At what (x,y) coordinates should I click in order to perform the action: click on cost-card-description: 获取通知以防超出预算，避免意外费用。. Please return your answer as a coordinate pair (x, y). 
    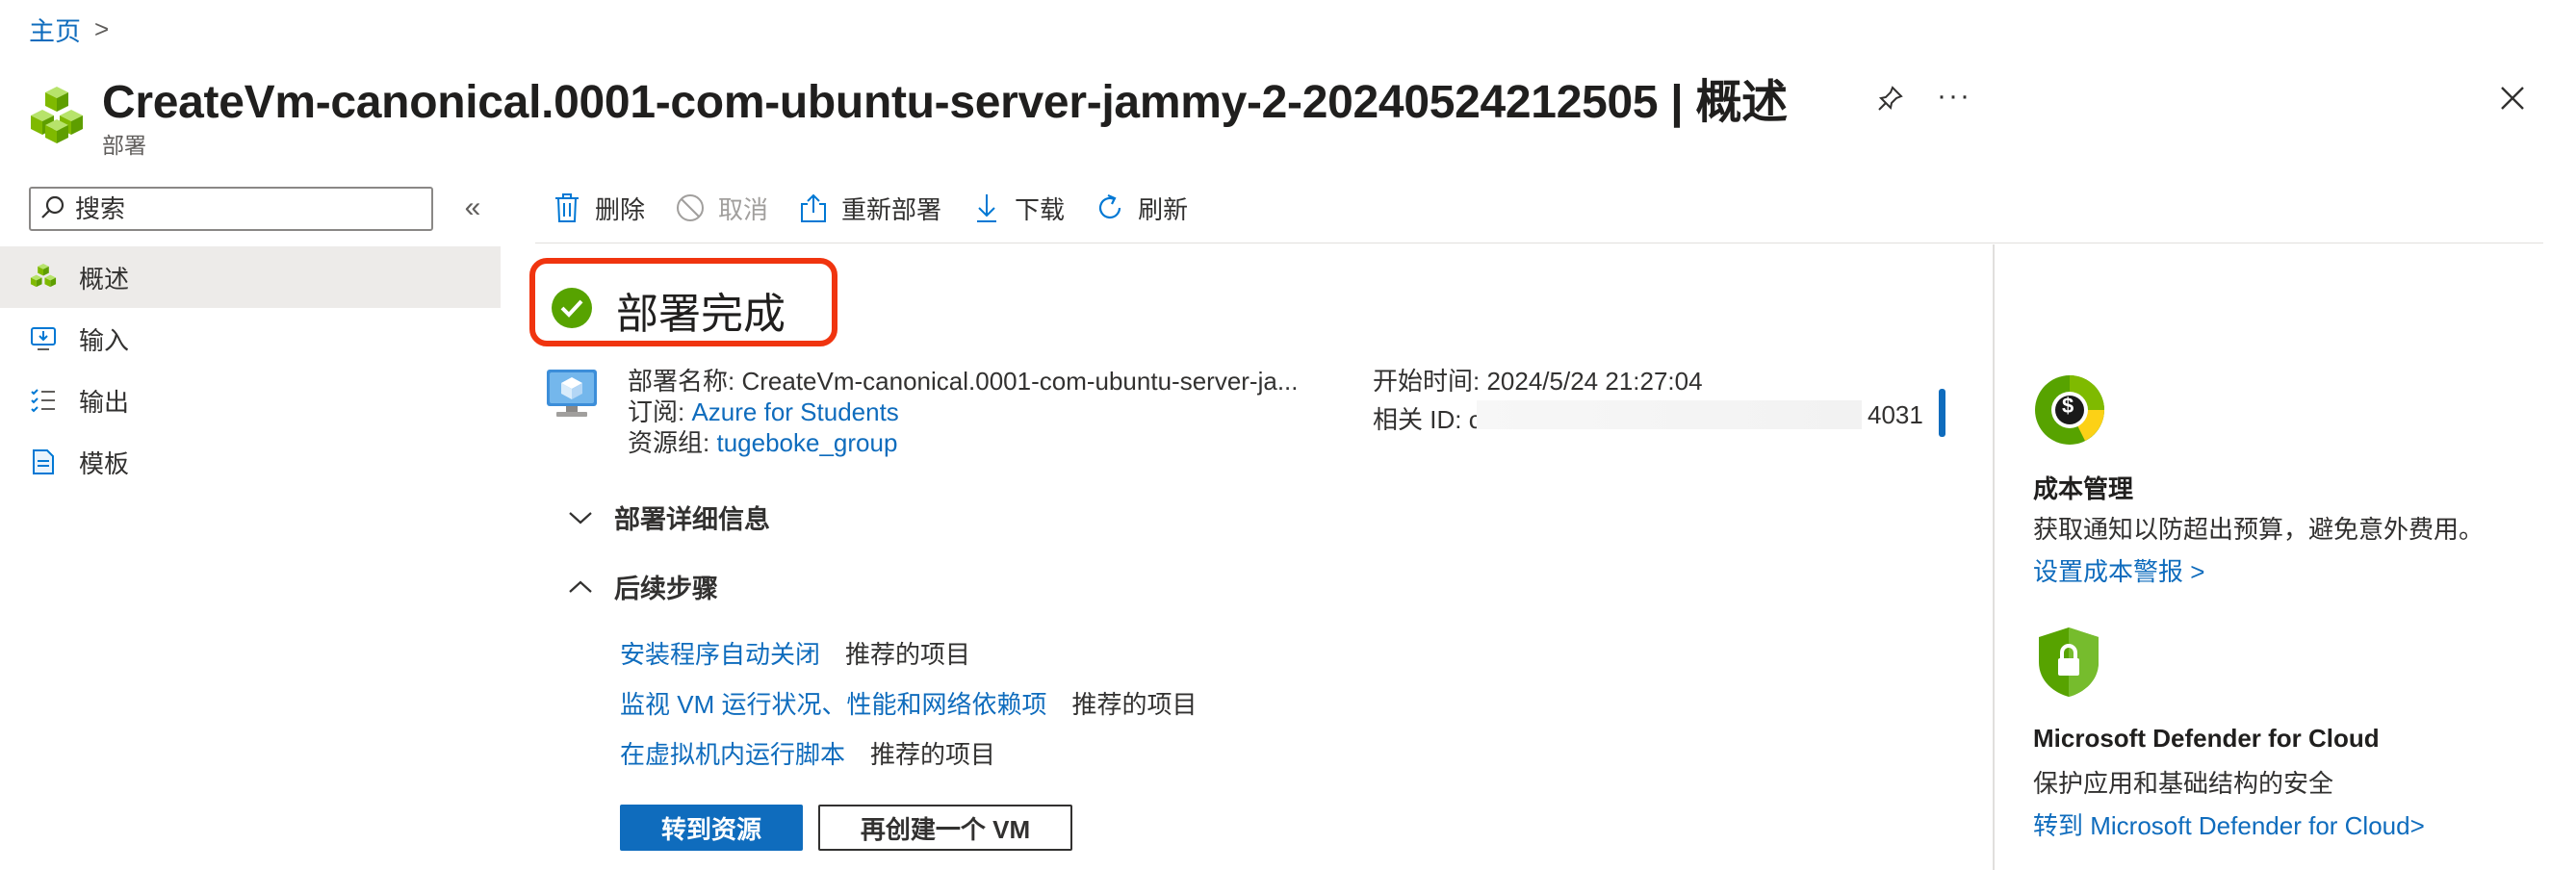
    Looking at the image, I should click on (2259, 529).